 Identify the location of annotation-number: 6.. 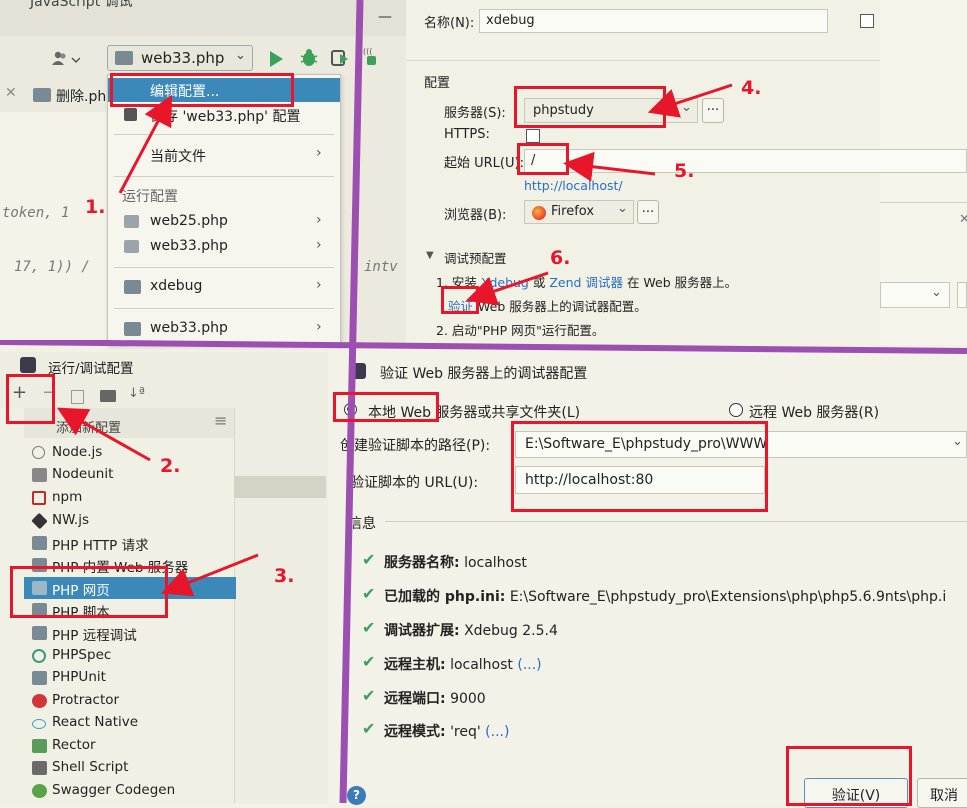
(560, 258).